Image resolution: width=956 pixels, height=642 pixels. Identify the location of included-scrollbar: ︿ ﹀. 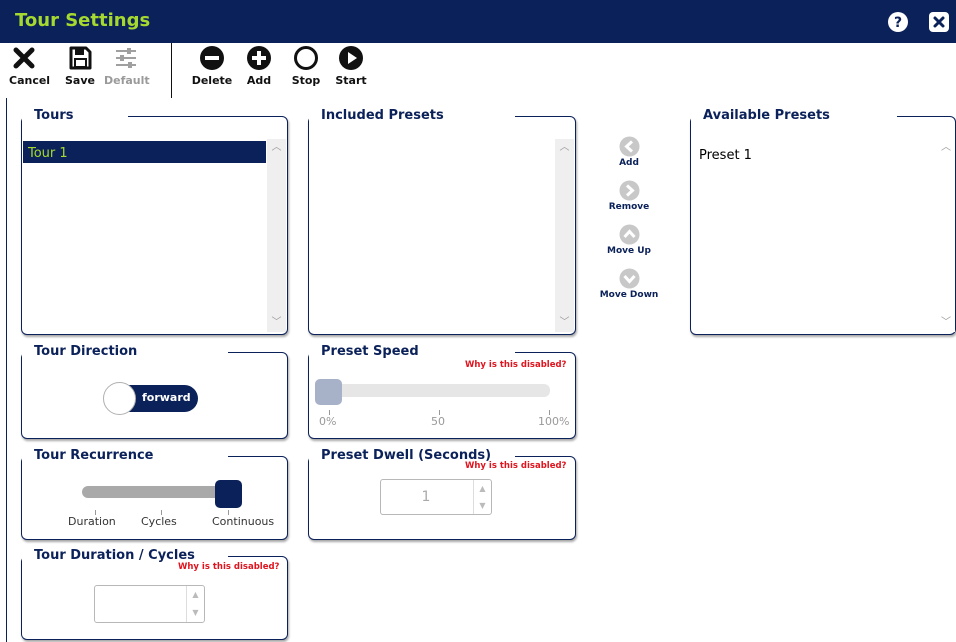
(564, 235).